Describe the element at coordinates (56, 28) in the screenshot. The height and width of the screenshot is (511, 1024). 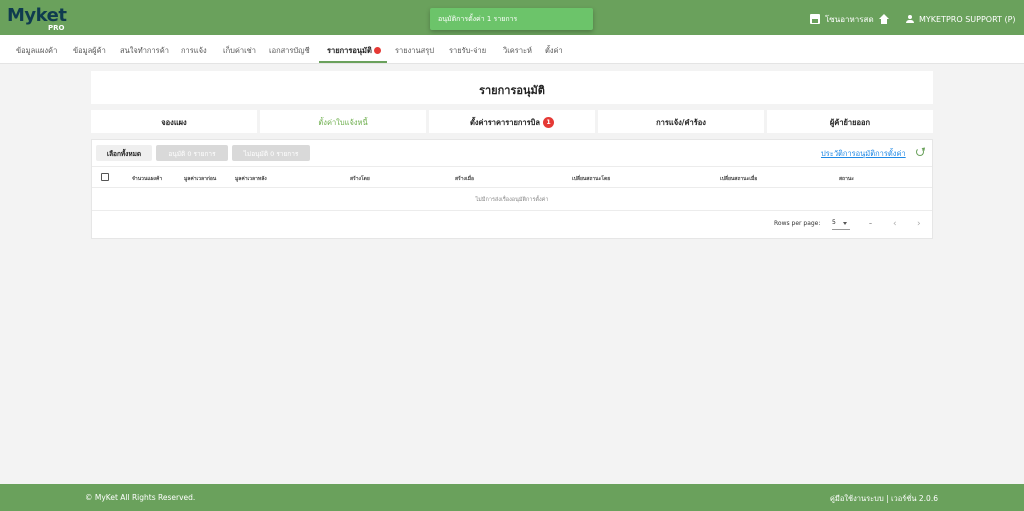
I see `brand-sub: PRO` at that location.